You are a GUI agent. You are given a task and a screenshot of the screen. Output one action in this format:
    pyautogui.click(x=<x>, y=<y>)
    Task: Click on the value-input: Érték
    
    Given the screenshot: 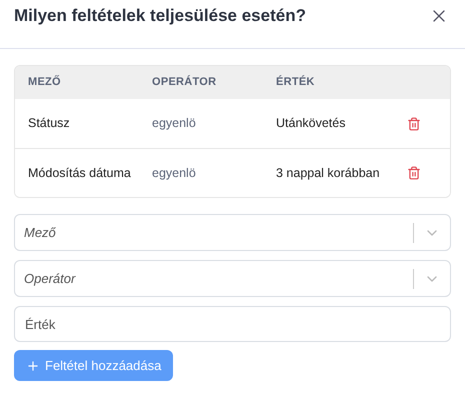 What is the action you would take?
    pyautogui.click(x=232, y=324)
    